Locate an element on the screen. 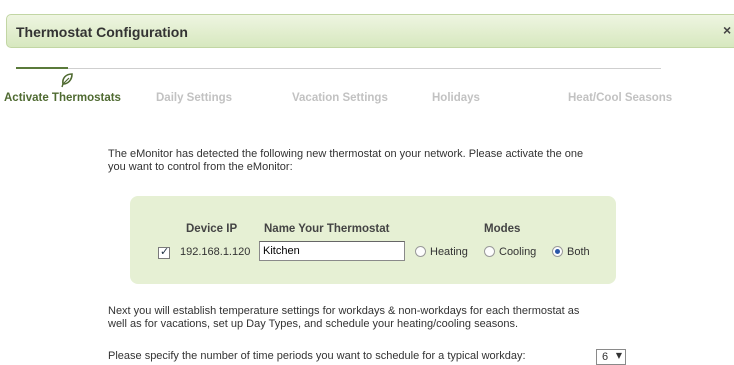 This screenshot has width=734, height=365. wizard-progress-active is located at coordinates (42, 68).